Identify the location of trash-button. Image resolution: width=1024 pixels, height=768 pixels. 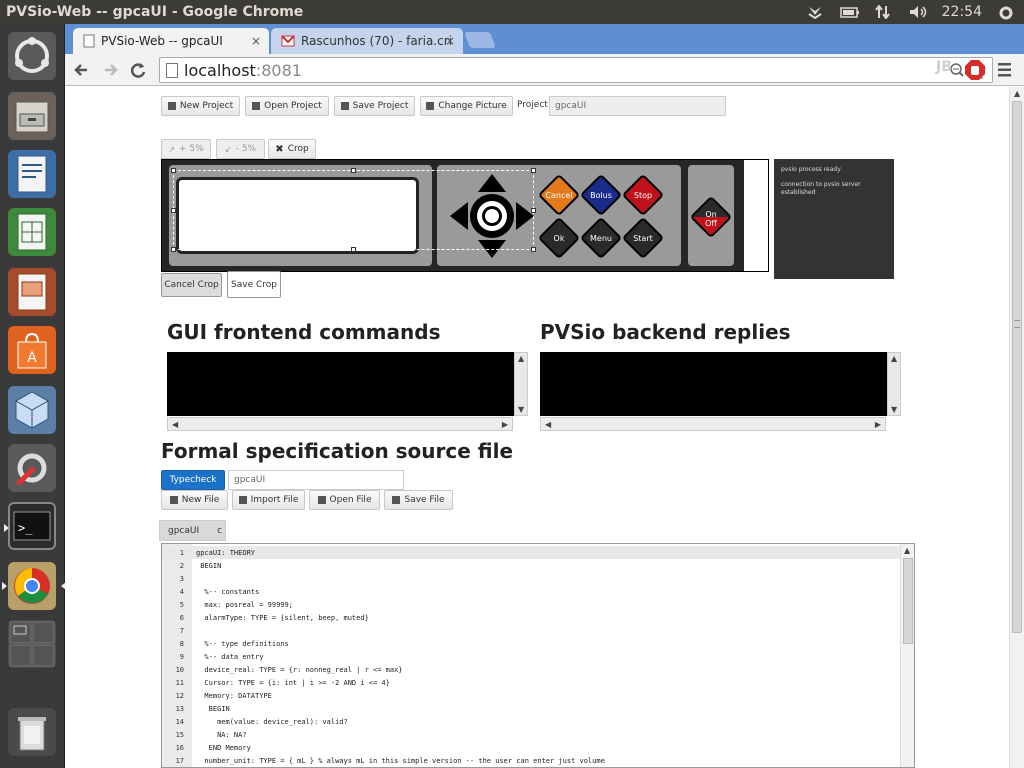
(32, 732).